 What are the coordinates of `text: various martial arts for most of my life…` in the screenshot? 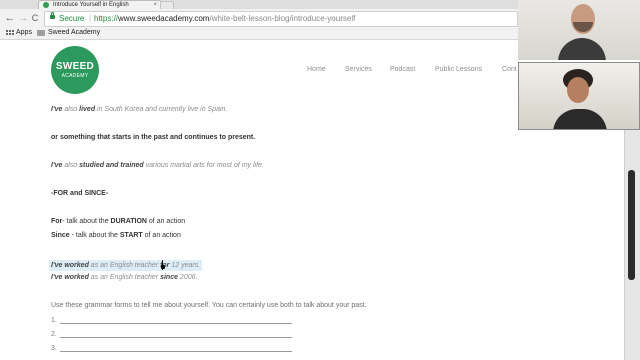 It's located at (203, 165).